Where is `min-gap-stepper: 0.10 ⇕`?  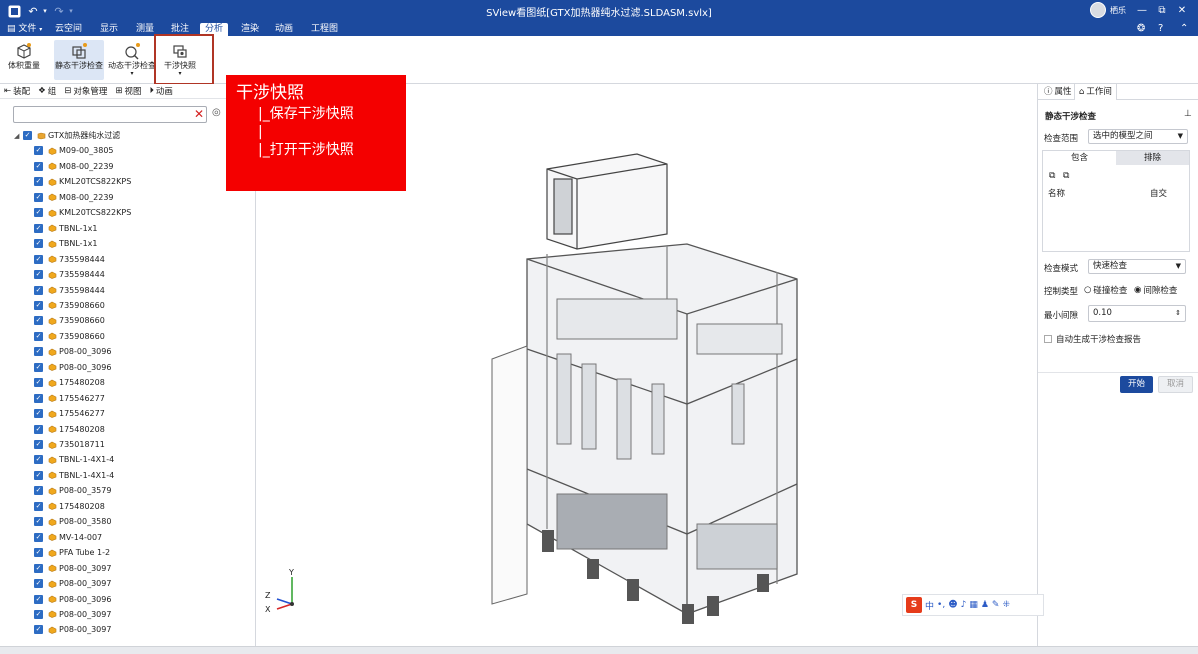
min-gap-stepper: 0.10 ⇕ is located at coordinates (1137, 313).